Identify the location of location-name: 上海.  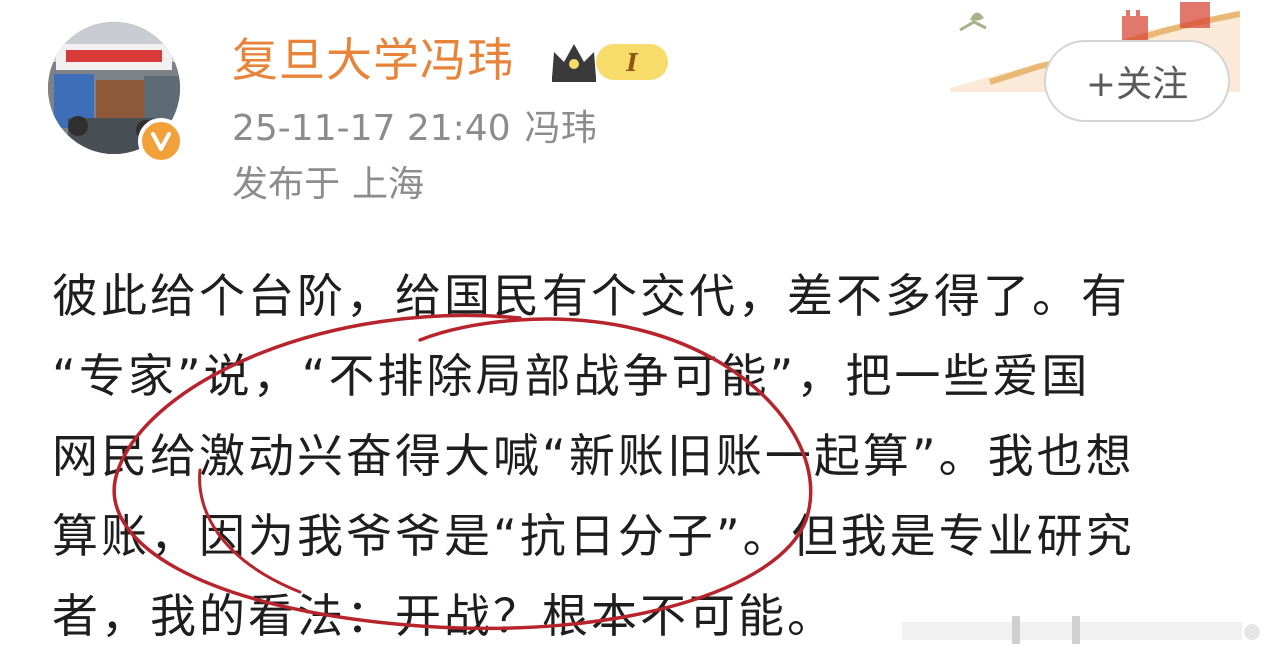
(388, 184).